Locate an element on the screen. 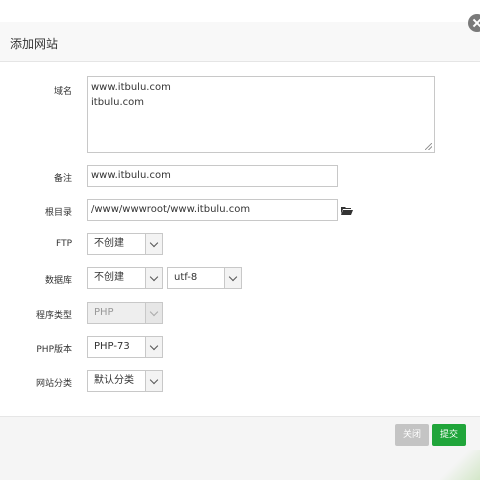  php-version-select: PHP-73 is located at coordinates (125, 347).